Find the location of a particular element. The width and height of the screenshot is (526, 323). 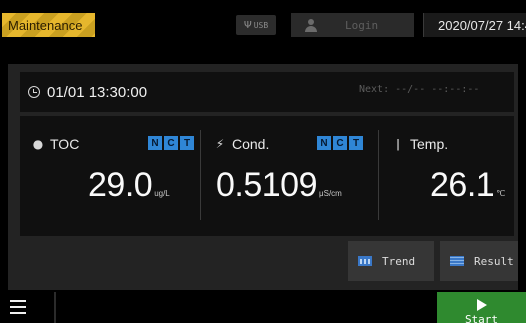

usb-label: USB is located at coordinates (261, 25).